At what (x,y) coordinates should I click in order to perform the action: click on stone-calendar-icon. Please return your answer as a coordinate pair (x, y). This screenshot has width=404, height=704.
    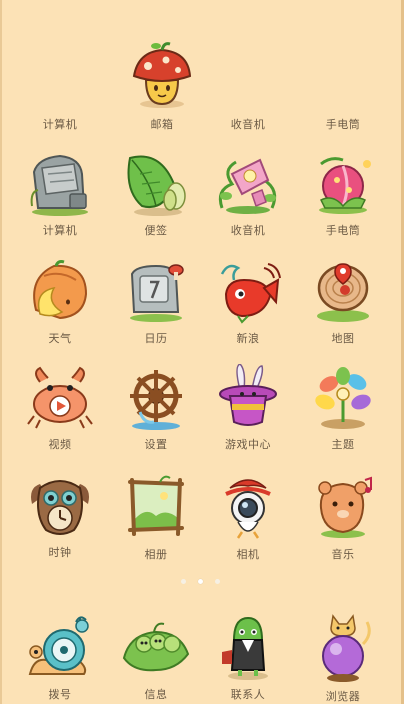
    Looking at the image, I should click on (157, 293).